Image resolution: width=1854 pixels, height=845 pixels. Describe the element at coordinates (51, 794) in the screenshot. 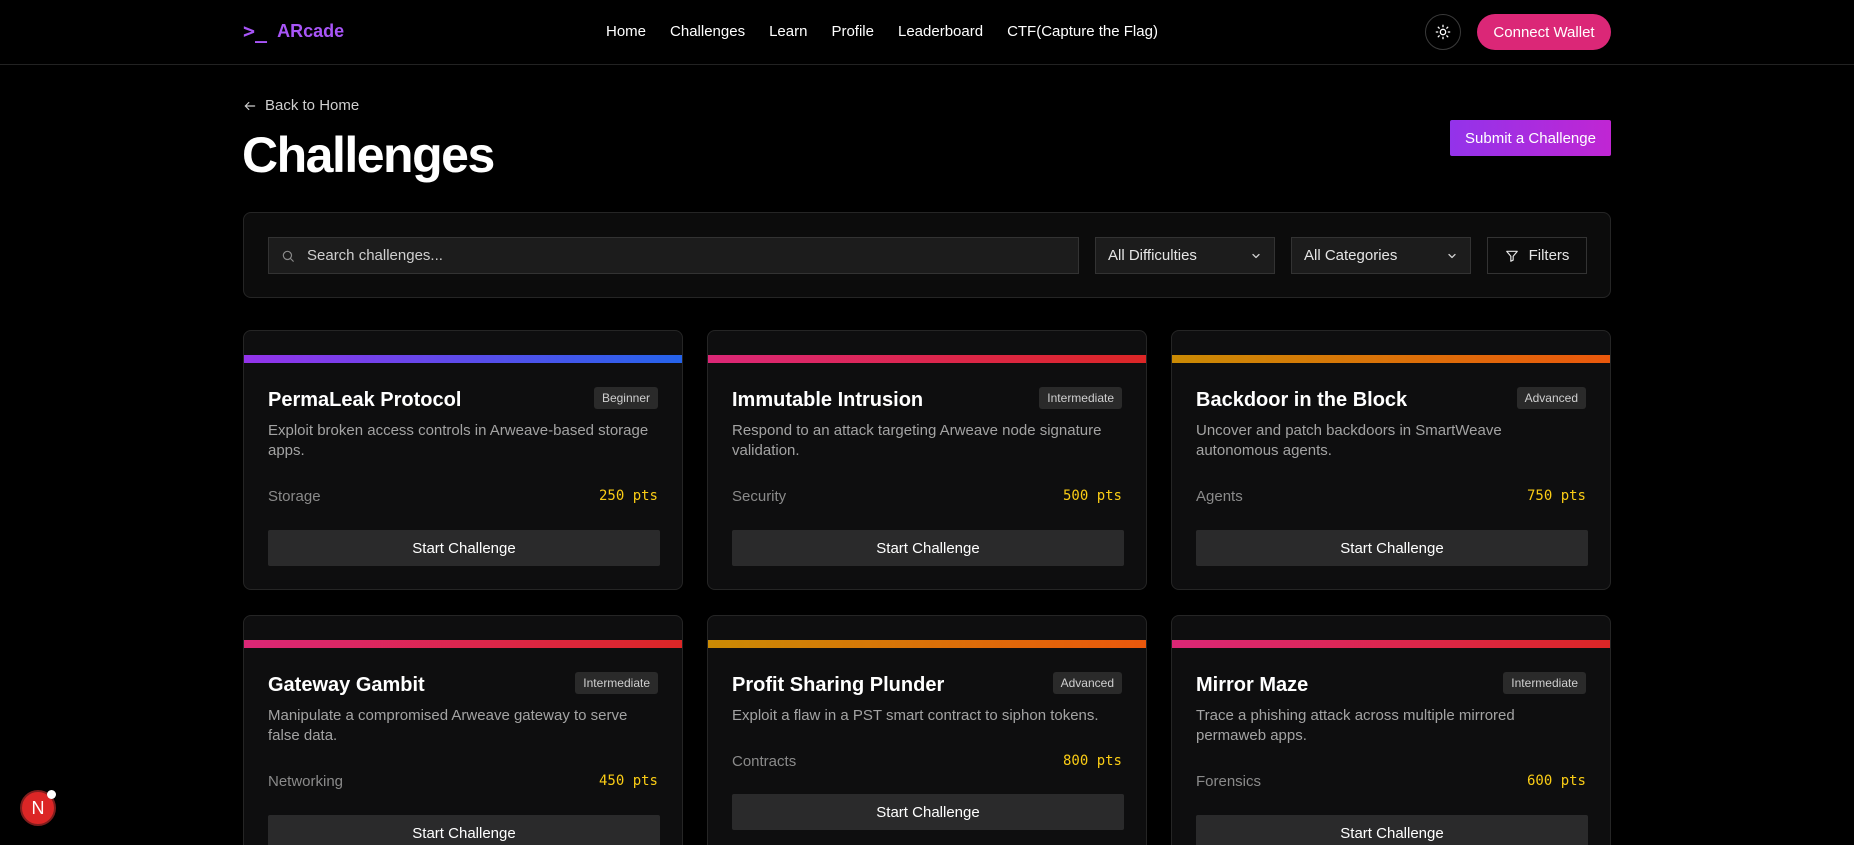

I see `notification-dot` at that location.